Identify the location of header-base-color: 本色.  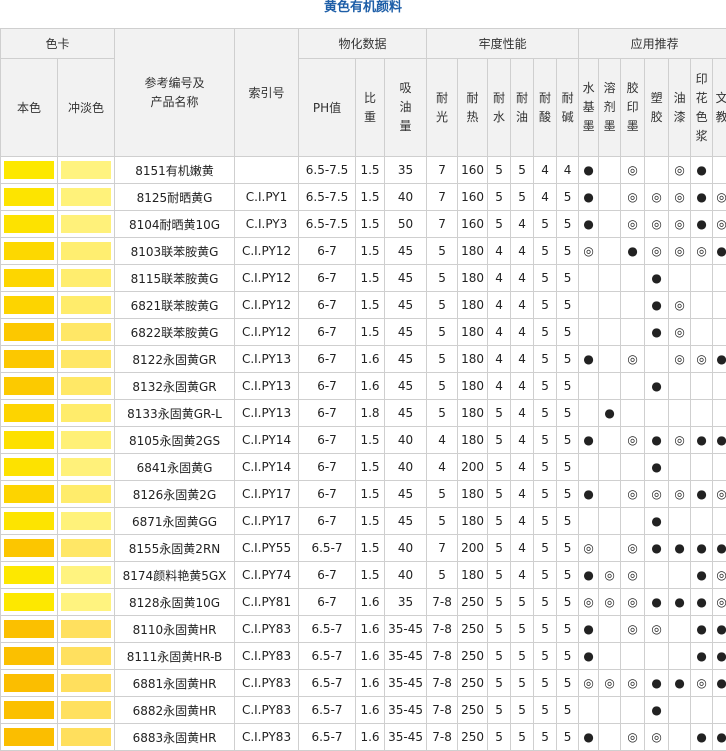
(29, 108).